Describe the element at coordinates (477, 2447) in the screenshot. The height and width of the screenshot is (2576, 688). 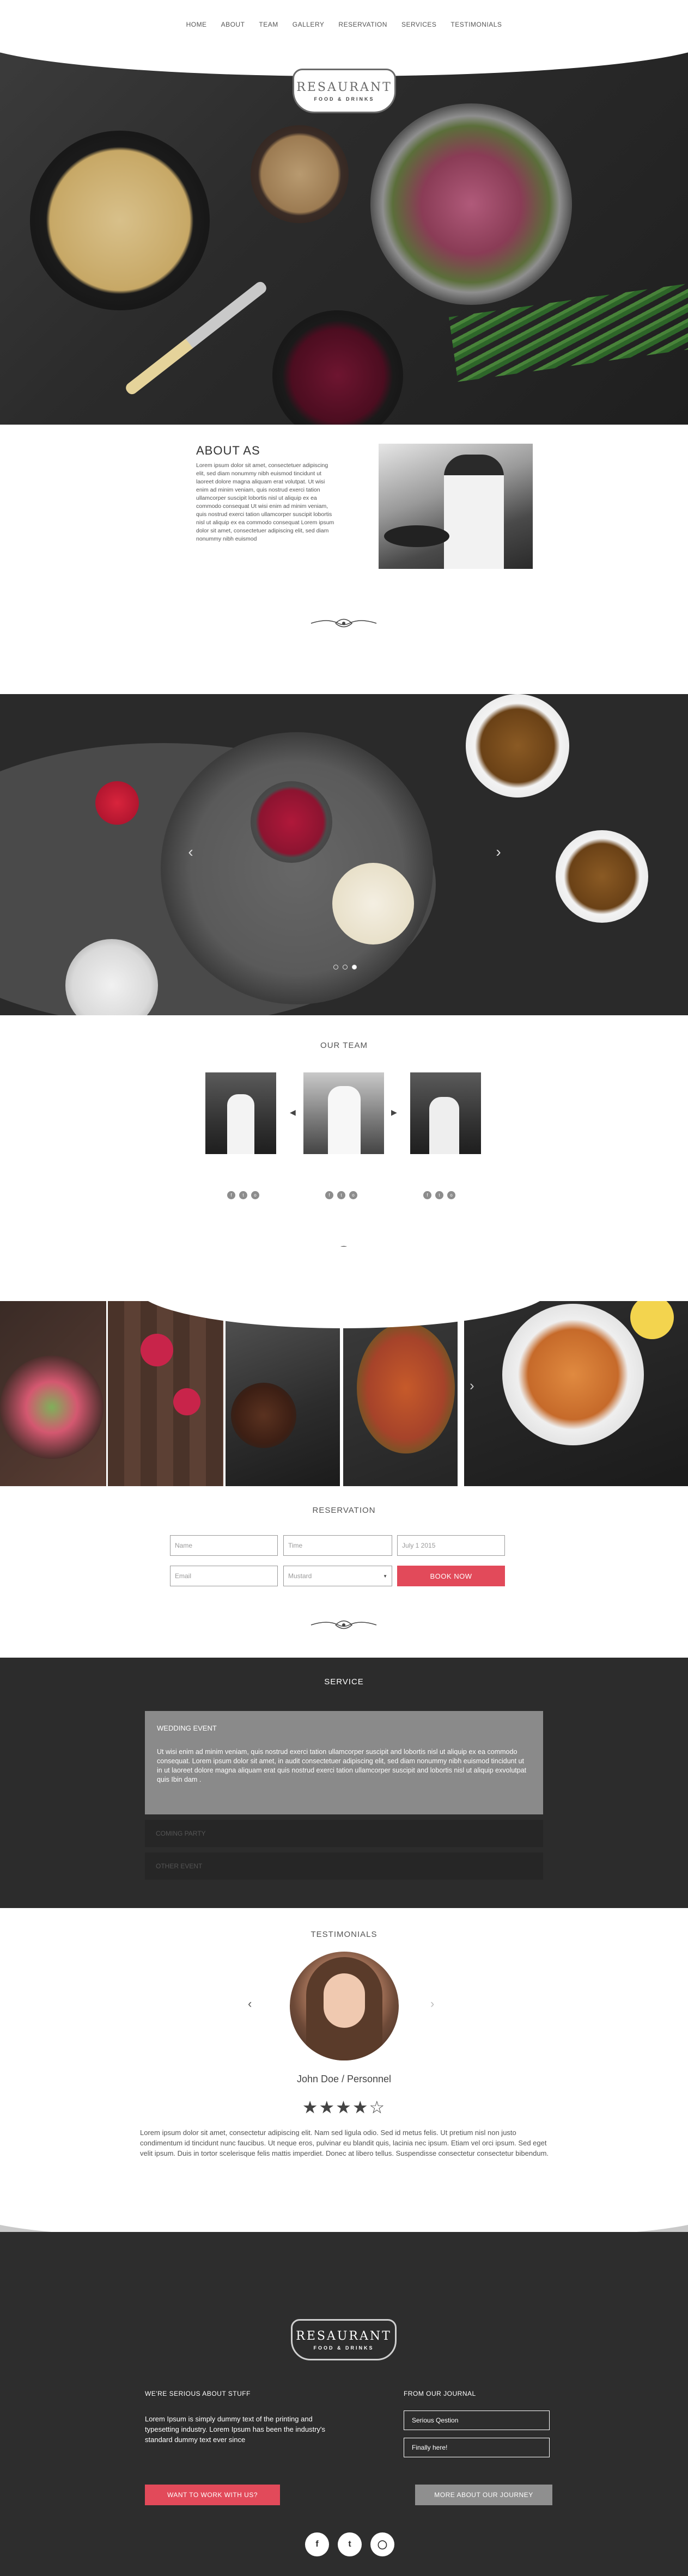
I see `journal-link-2: Finally here!` at that location.